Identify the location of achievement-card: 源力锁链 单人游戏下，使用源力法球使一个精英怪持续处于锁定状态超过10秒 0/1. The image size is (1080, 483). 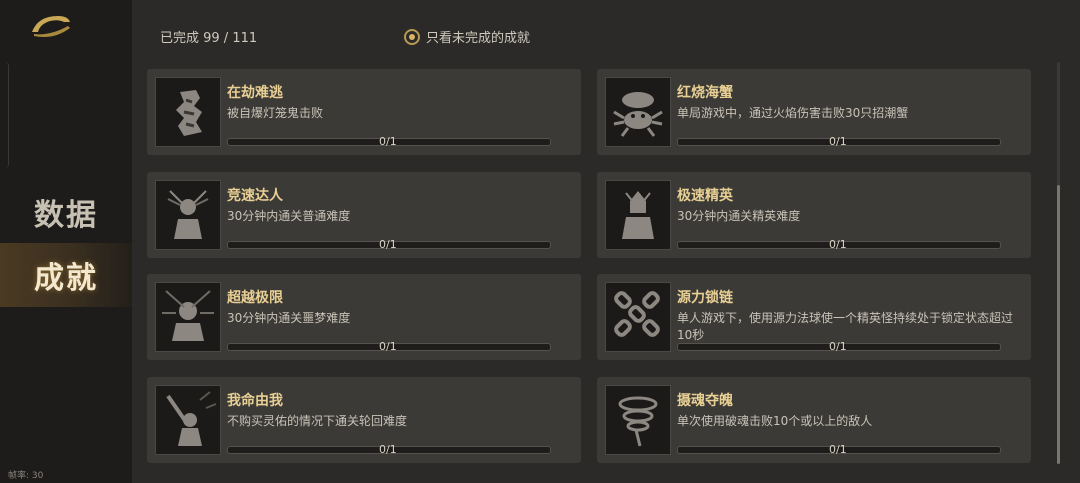
(814, 317).